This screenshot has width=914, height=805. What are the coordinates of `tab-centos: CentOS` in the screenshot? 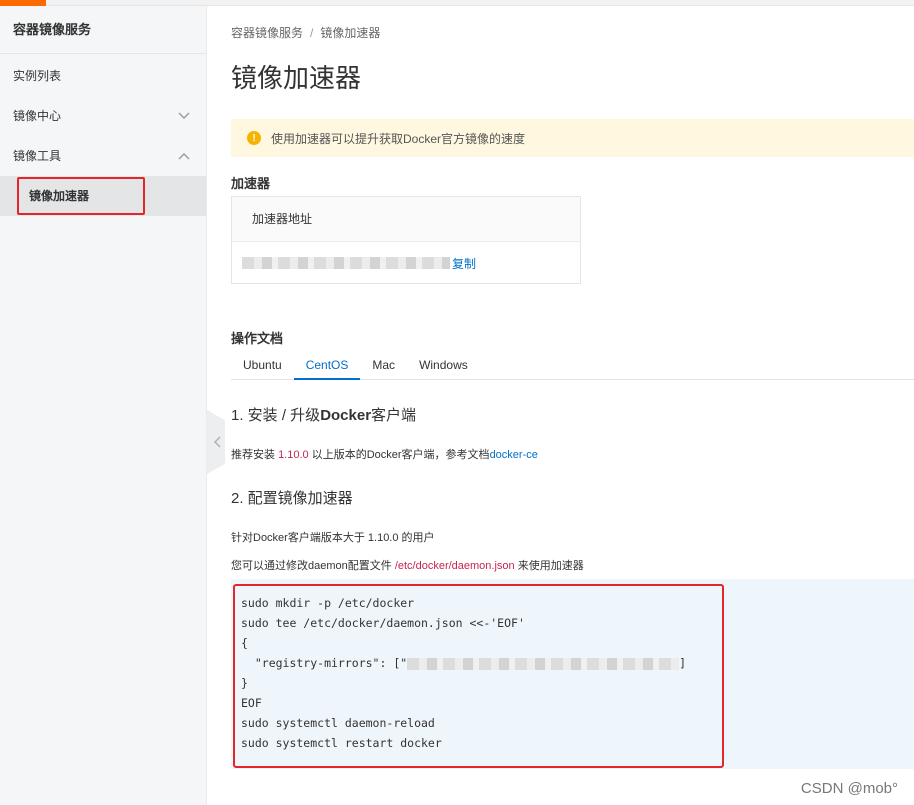 It's located at (327, 366).